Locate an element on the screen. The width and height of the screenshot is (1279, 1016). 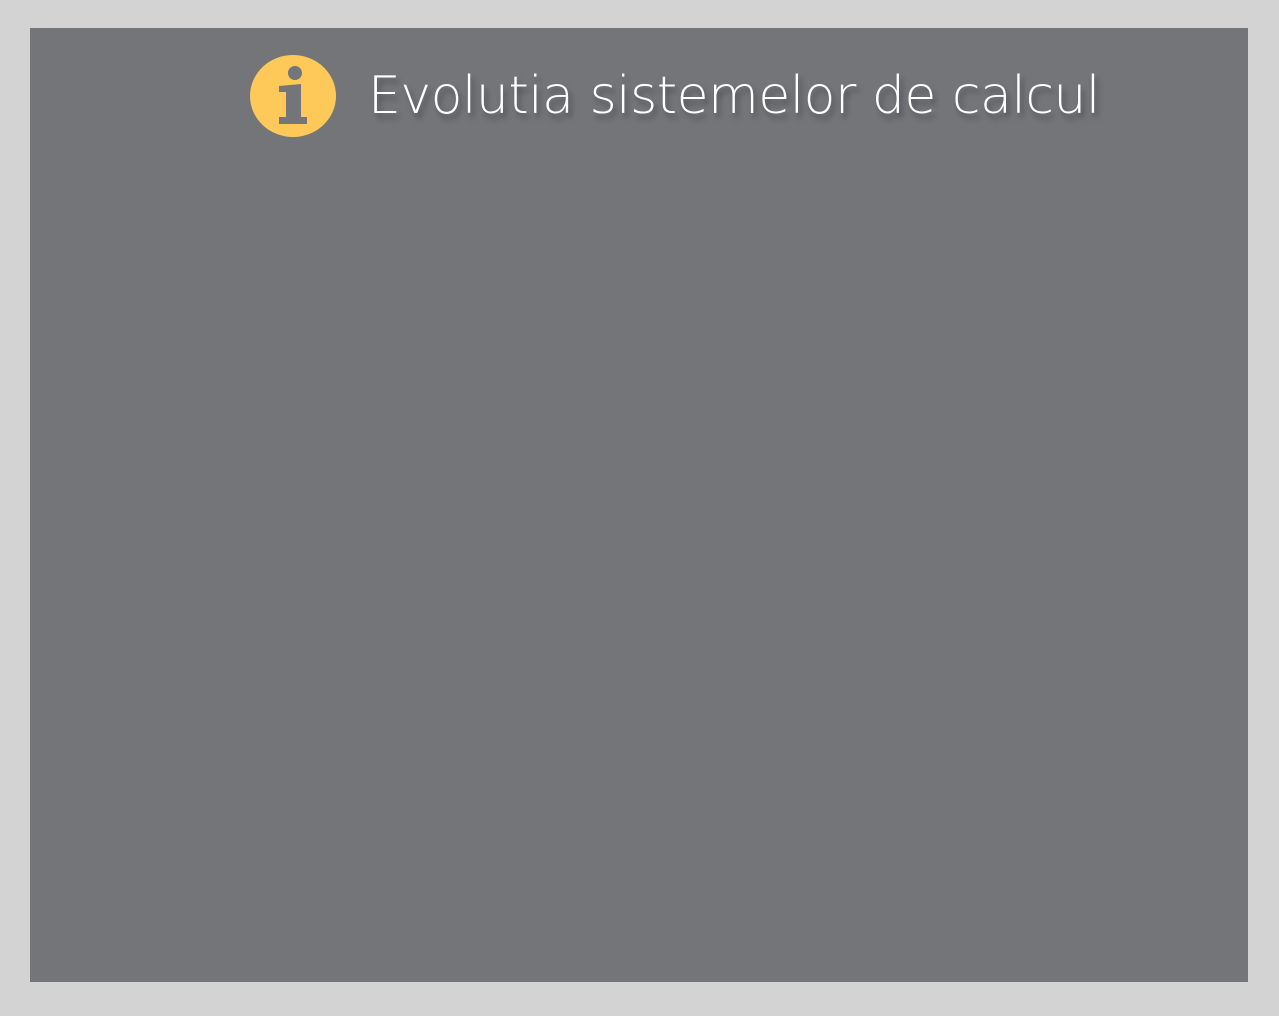
info-glyph is located at coordinates (293, 95).